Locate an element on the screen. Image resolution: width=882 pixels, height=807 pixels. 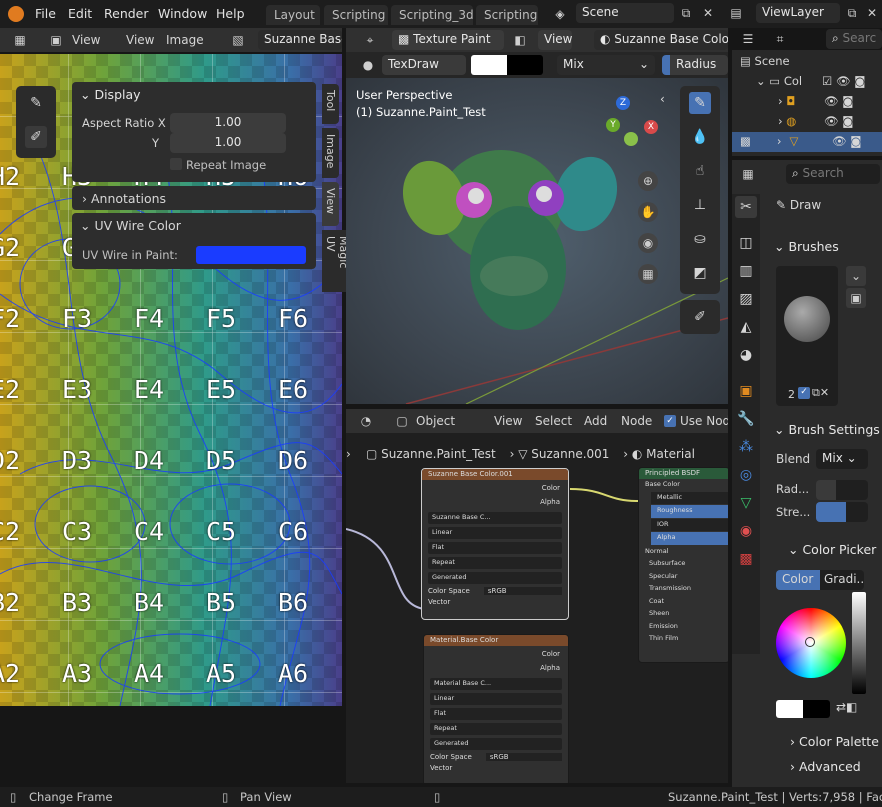
bsdf-row: Thin Film is located at coordinates (683, 639).